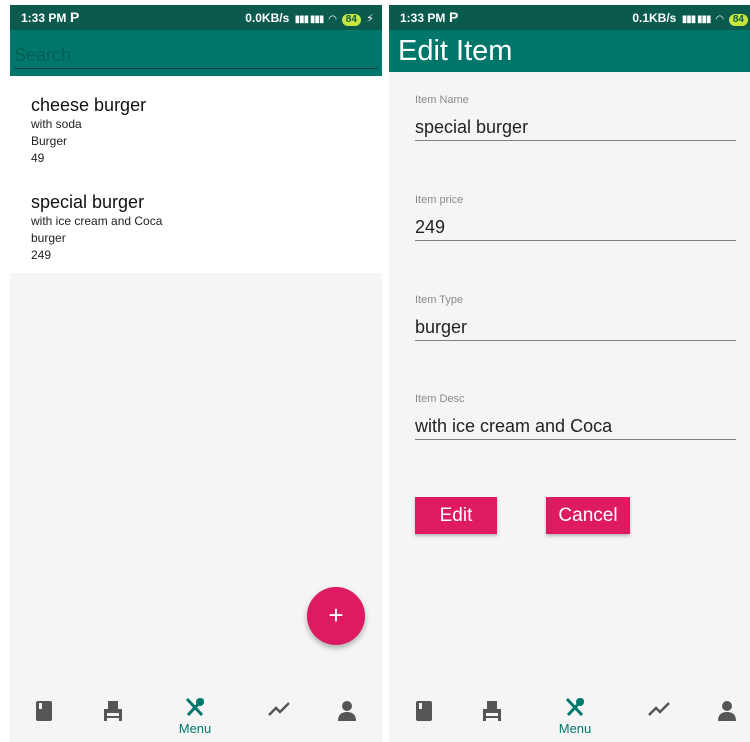 The width and height of the screenshot is (750, 742). I want to click on item-name-field-group: Item Name, so click(575, 117).